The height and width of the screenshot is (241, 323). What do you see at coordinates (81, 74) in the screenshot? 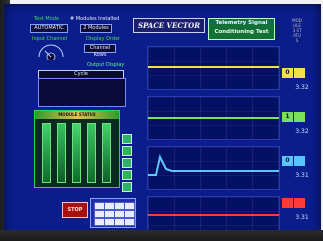
I see `output-display-value: Cycle` at bounding box center [81, 74].